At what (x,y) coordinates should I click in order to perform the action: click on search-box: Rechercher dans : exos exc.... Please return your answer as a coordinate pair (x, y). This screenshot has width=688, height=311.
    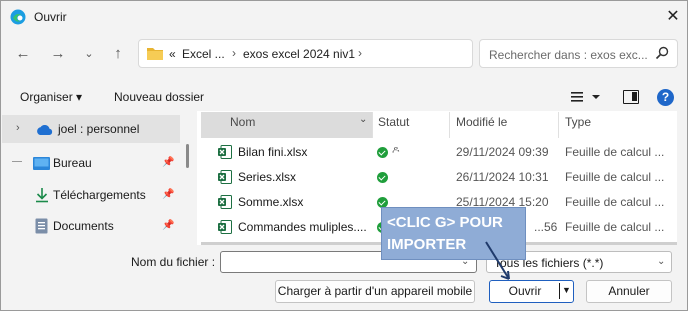
    Looking at the image, I should click on (578, 53).